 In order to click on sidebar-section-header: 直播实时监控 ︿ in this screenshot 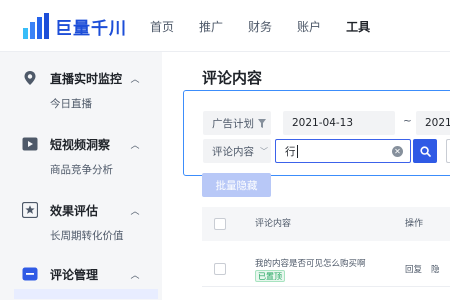, I will do `click(81, 78)`.